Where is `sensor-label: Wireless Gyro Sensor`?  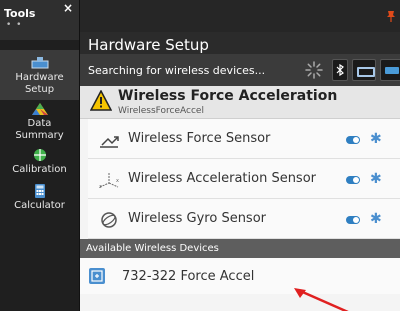 sensor-label: Wireless Gyro Sensor is located at coordinates (197, 218).